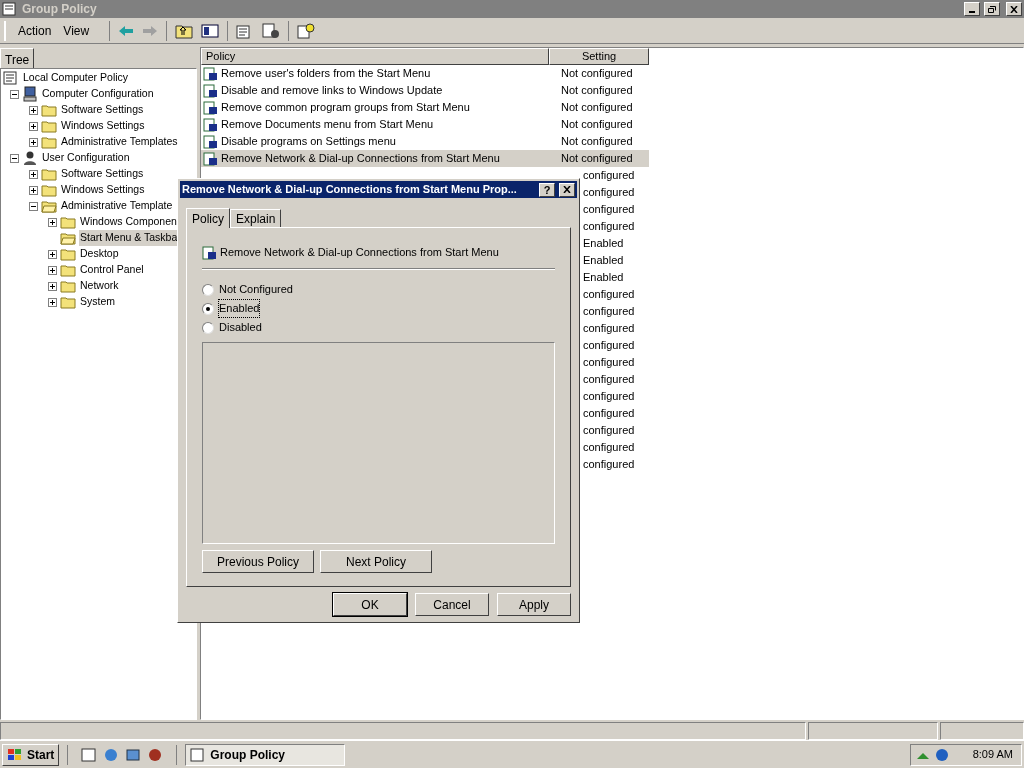 The height and width of the screenshot is (768, 1024). I want to click on list-row: Remove Documents menu from Start Menu Not configured, so click(425, 124).